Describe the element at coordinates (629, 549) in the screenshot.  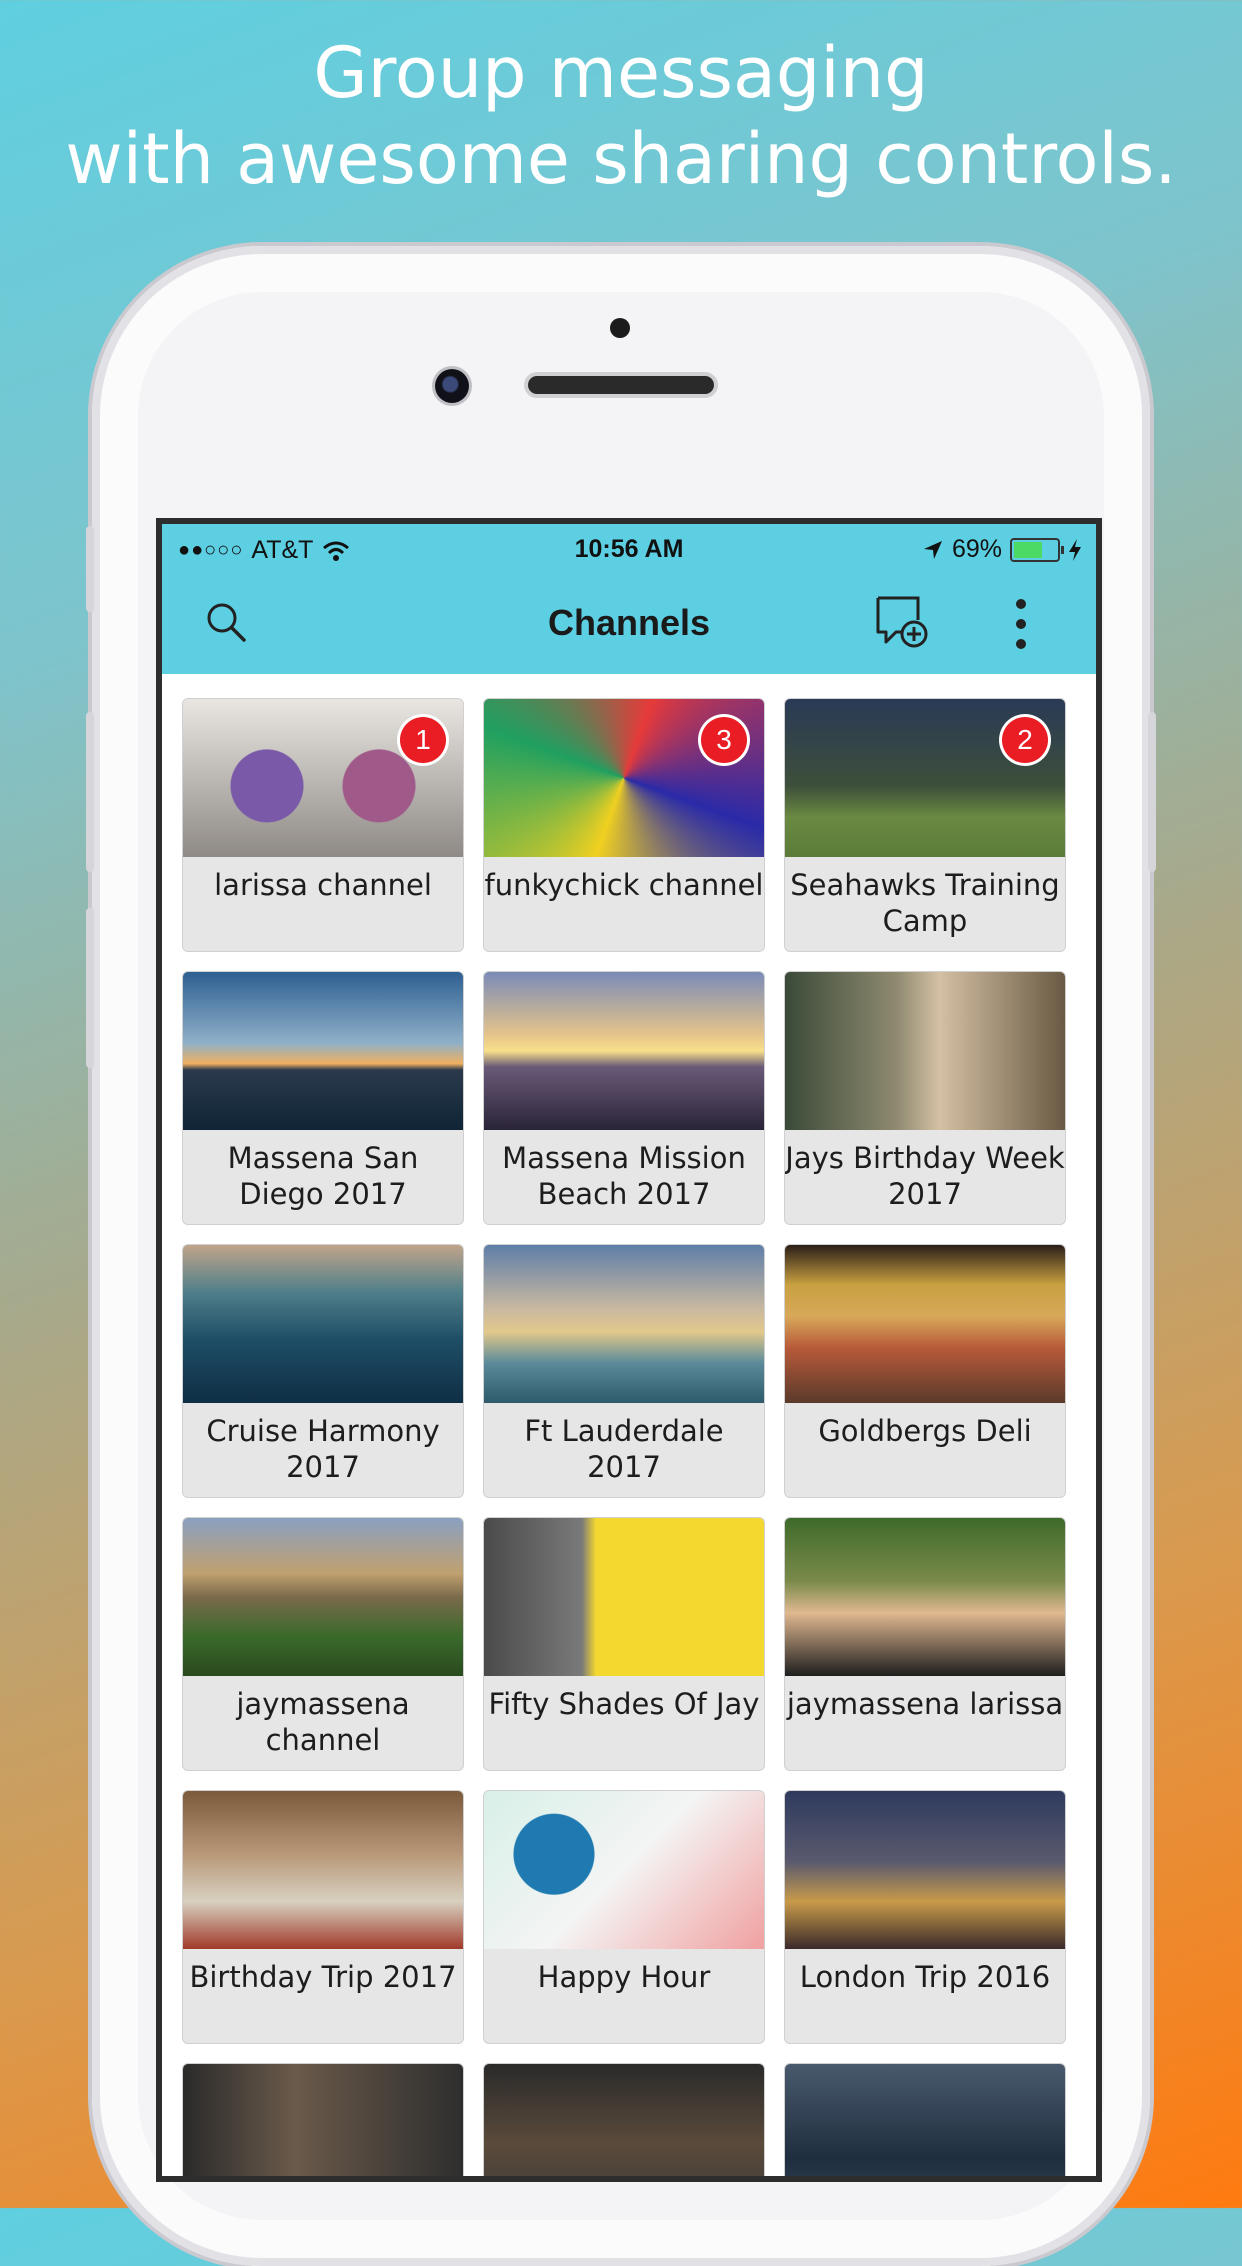
I see `status-bar: ●●○○○ AT&T 10:56 AM 69%` at that location.